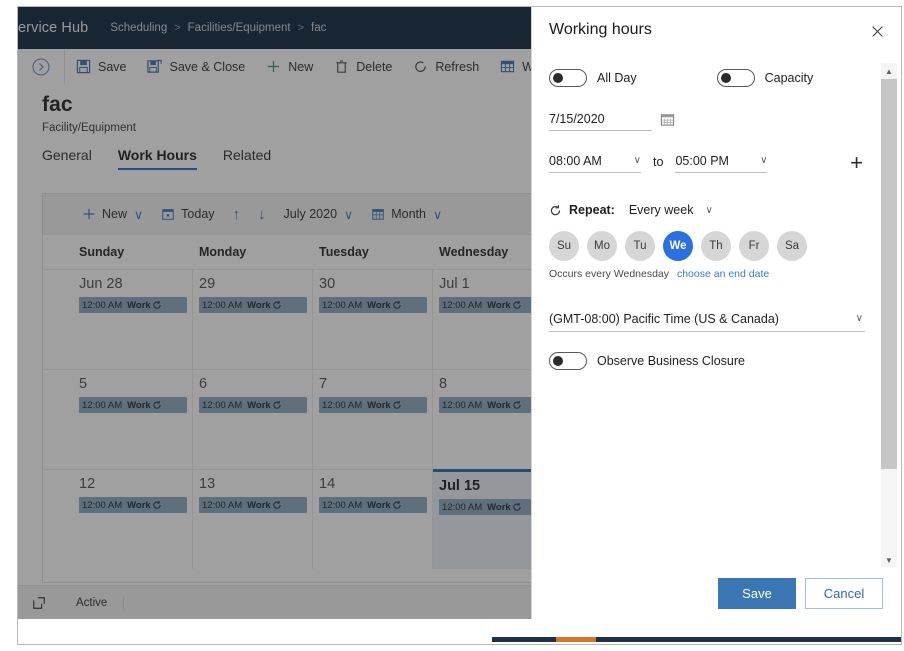  I want to click on scroll-down-arrow-icon: ▼, so click(889, 560).